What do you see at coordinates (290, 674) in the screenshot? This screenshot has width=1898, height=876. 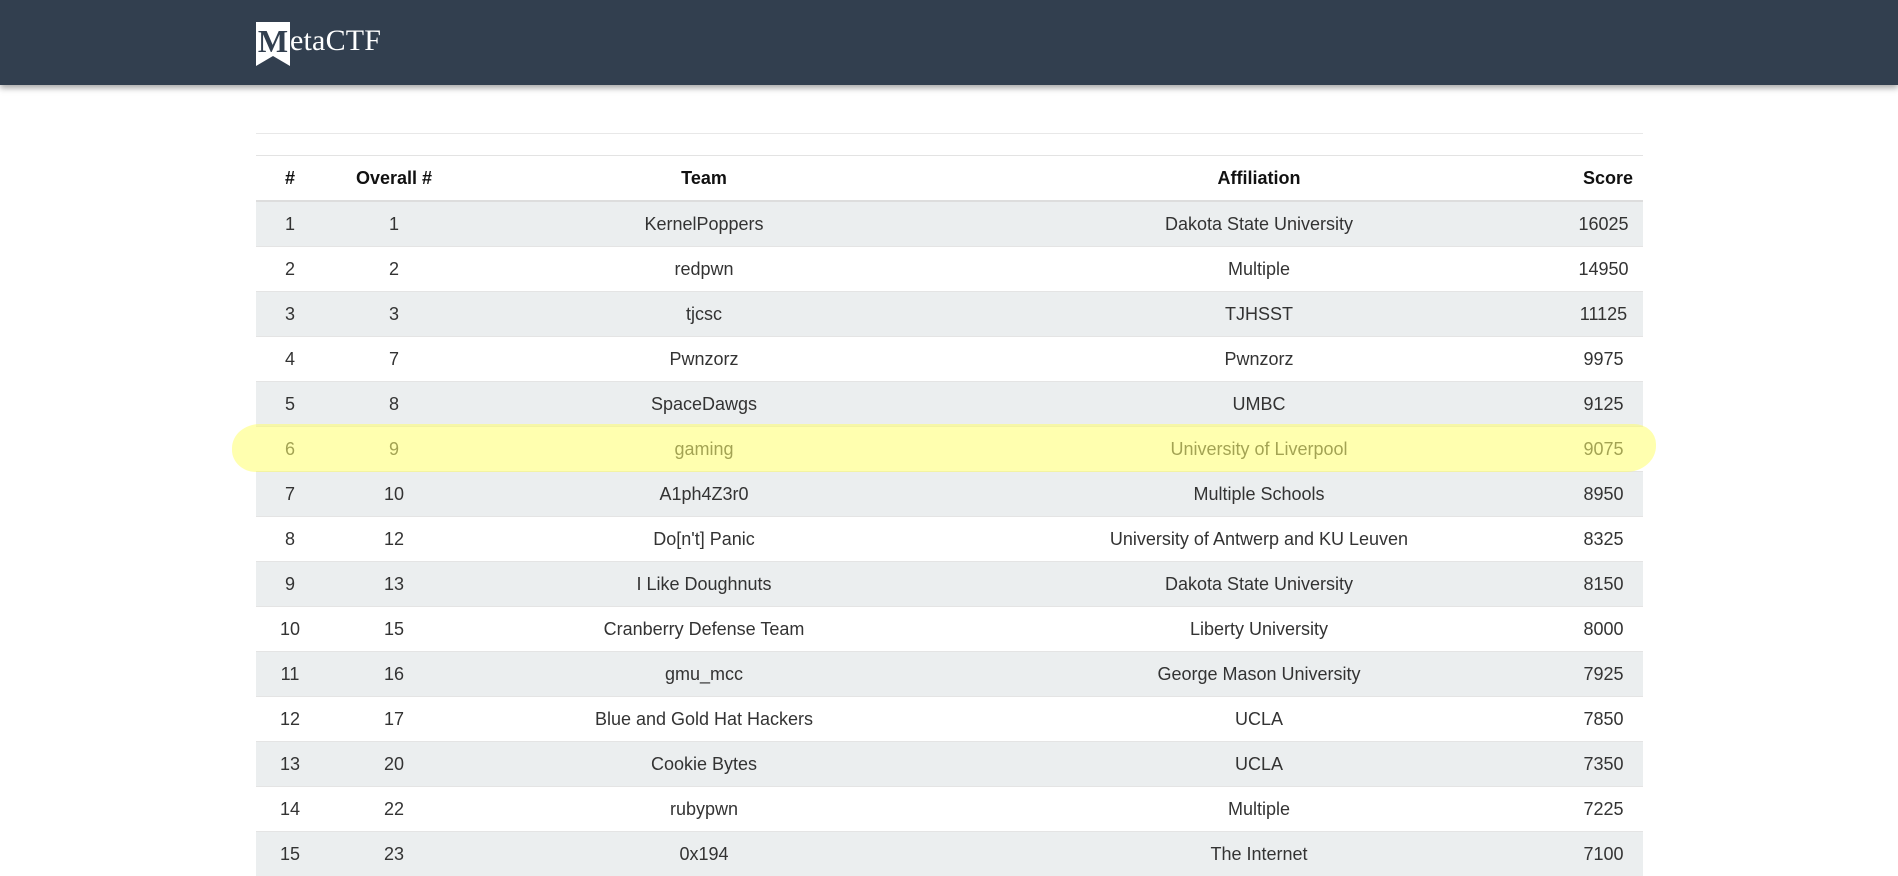 I see `rank-cell: 11` at bounding box center [290, 674].